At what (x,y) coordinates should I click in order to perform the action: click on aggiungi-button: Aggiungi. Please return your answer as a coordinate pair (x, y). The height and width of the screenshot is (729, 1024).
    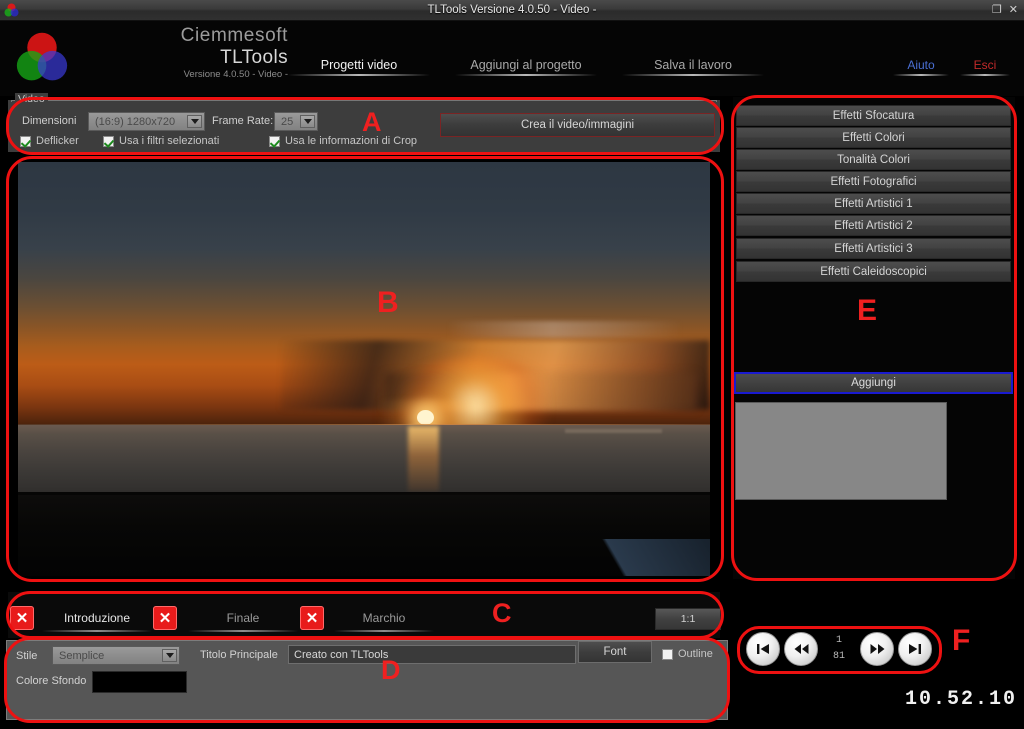
    Looking at the image, I should click on (873, 383).